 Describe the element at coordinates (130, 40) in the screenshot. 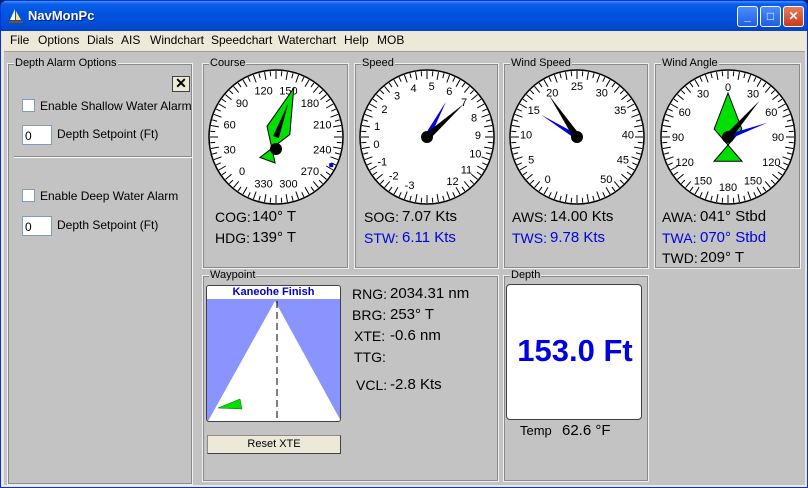

I see `menu-ais: AIS` at that location.